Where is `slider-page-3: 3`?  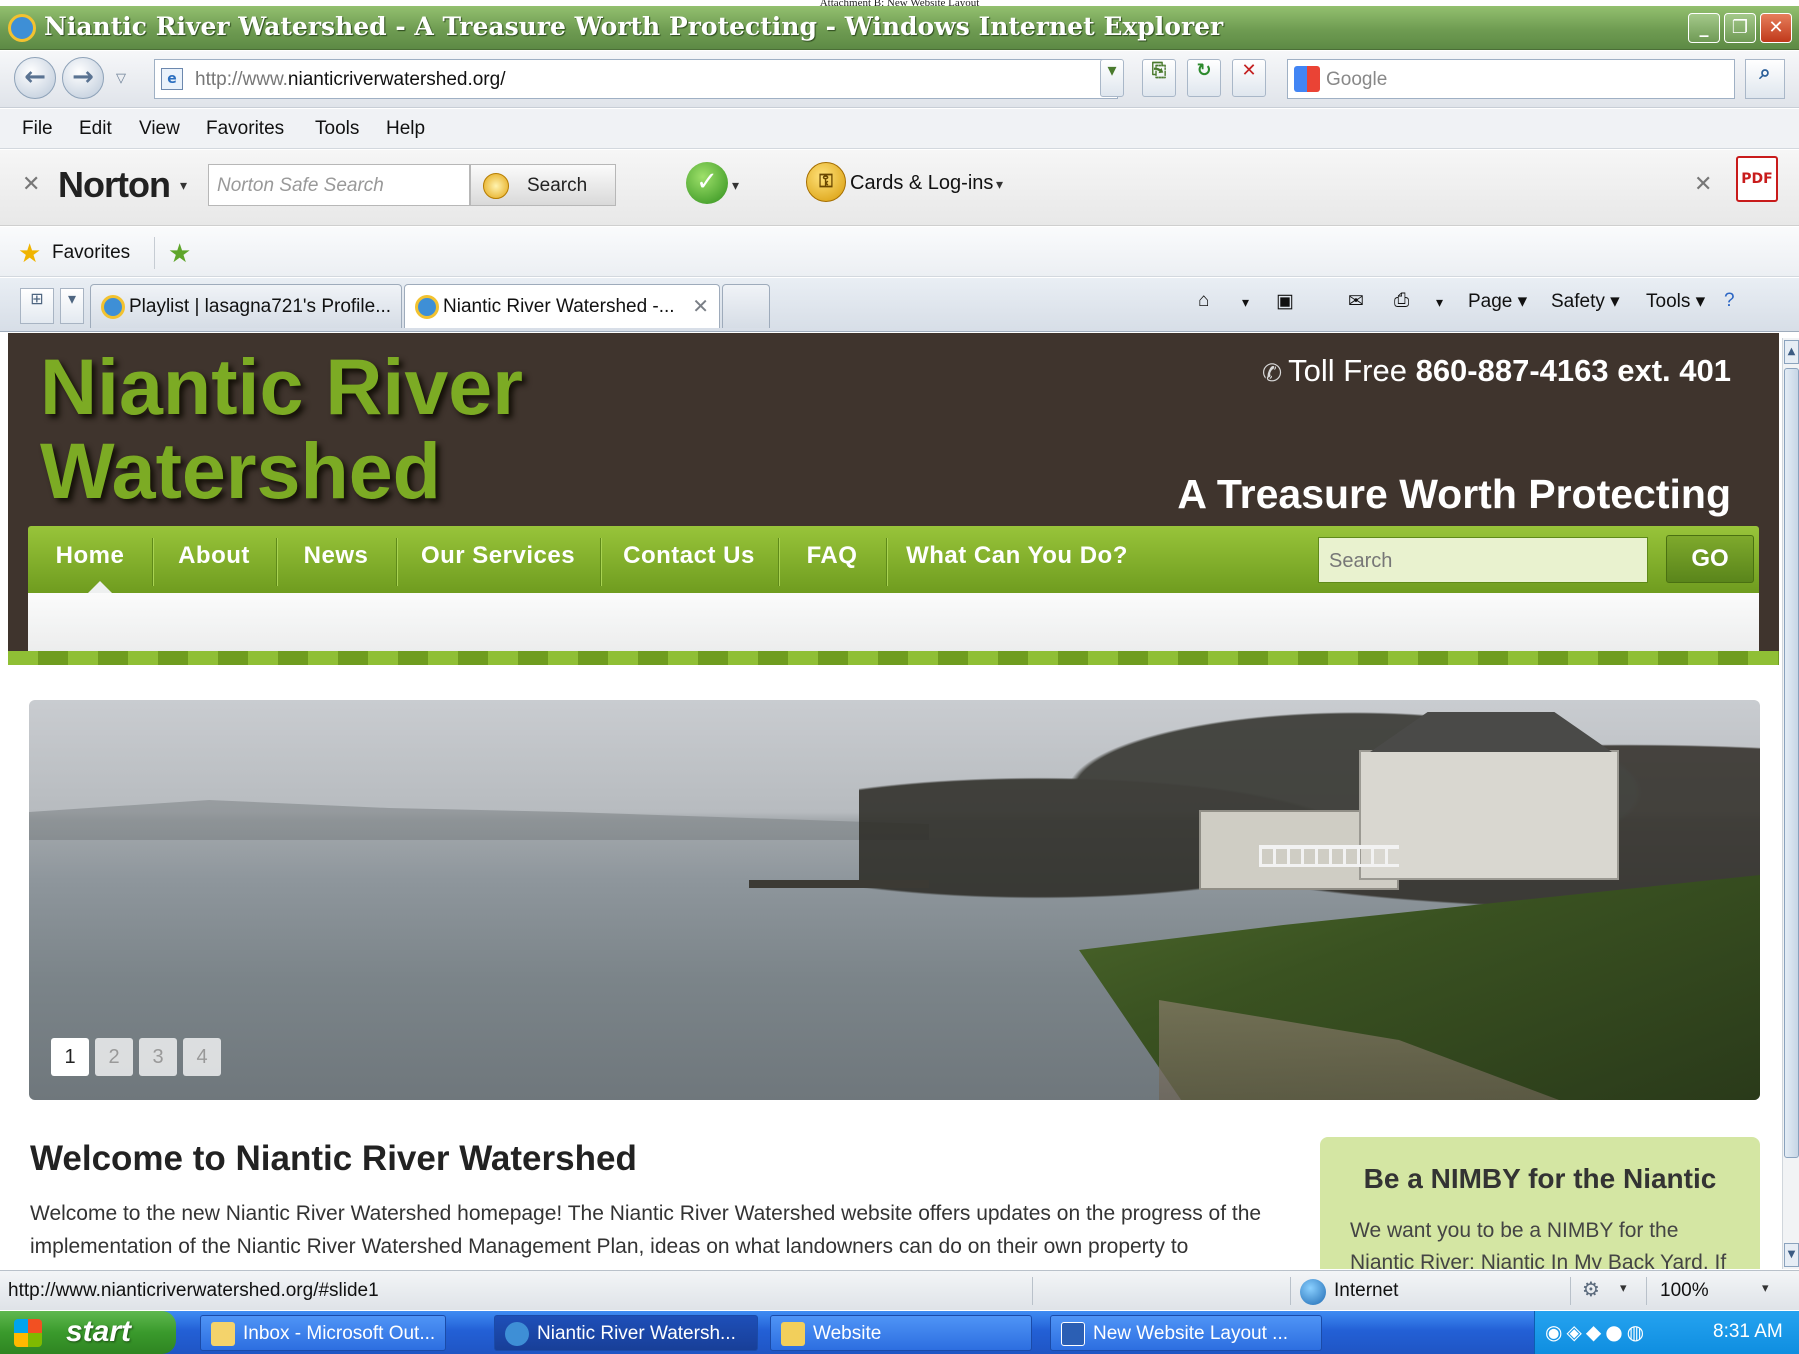
slider-page-3: 3 is located at coordinates (158, 1057).